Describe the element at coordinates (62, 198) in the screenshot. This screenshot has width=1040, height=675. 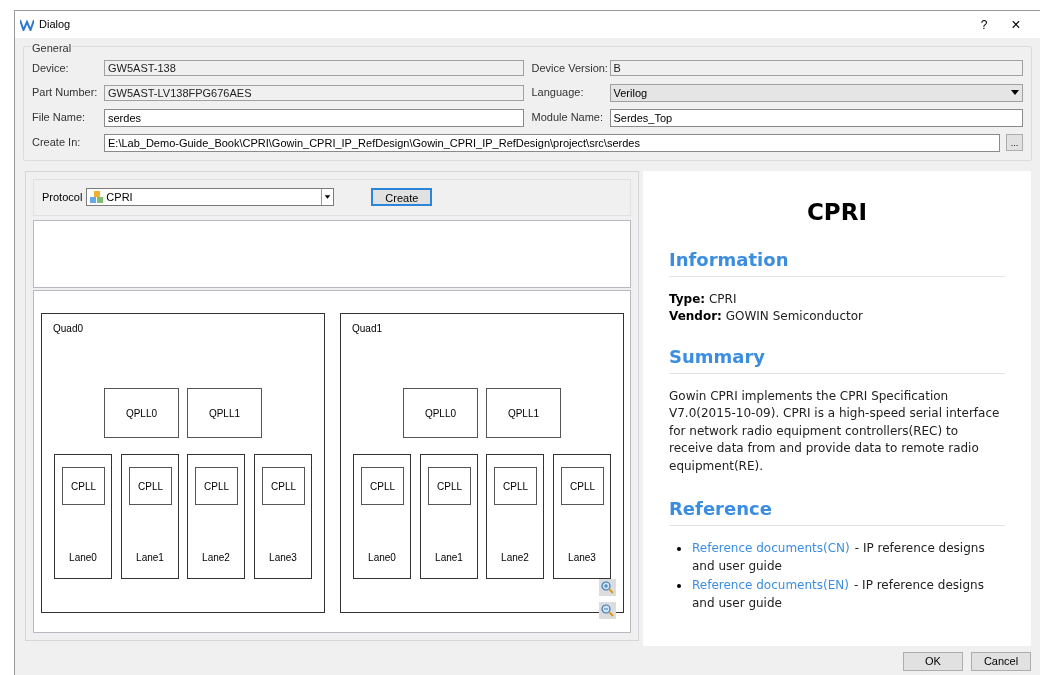
I see `protocol-label: Protocol` at that location.